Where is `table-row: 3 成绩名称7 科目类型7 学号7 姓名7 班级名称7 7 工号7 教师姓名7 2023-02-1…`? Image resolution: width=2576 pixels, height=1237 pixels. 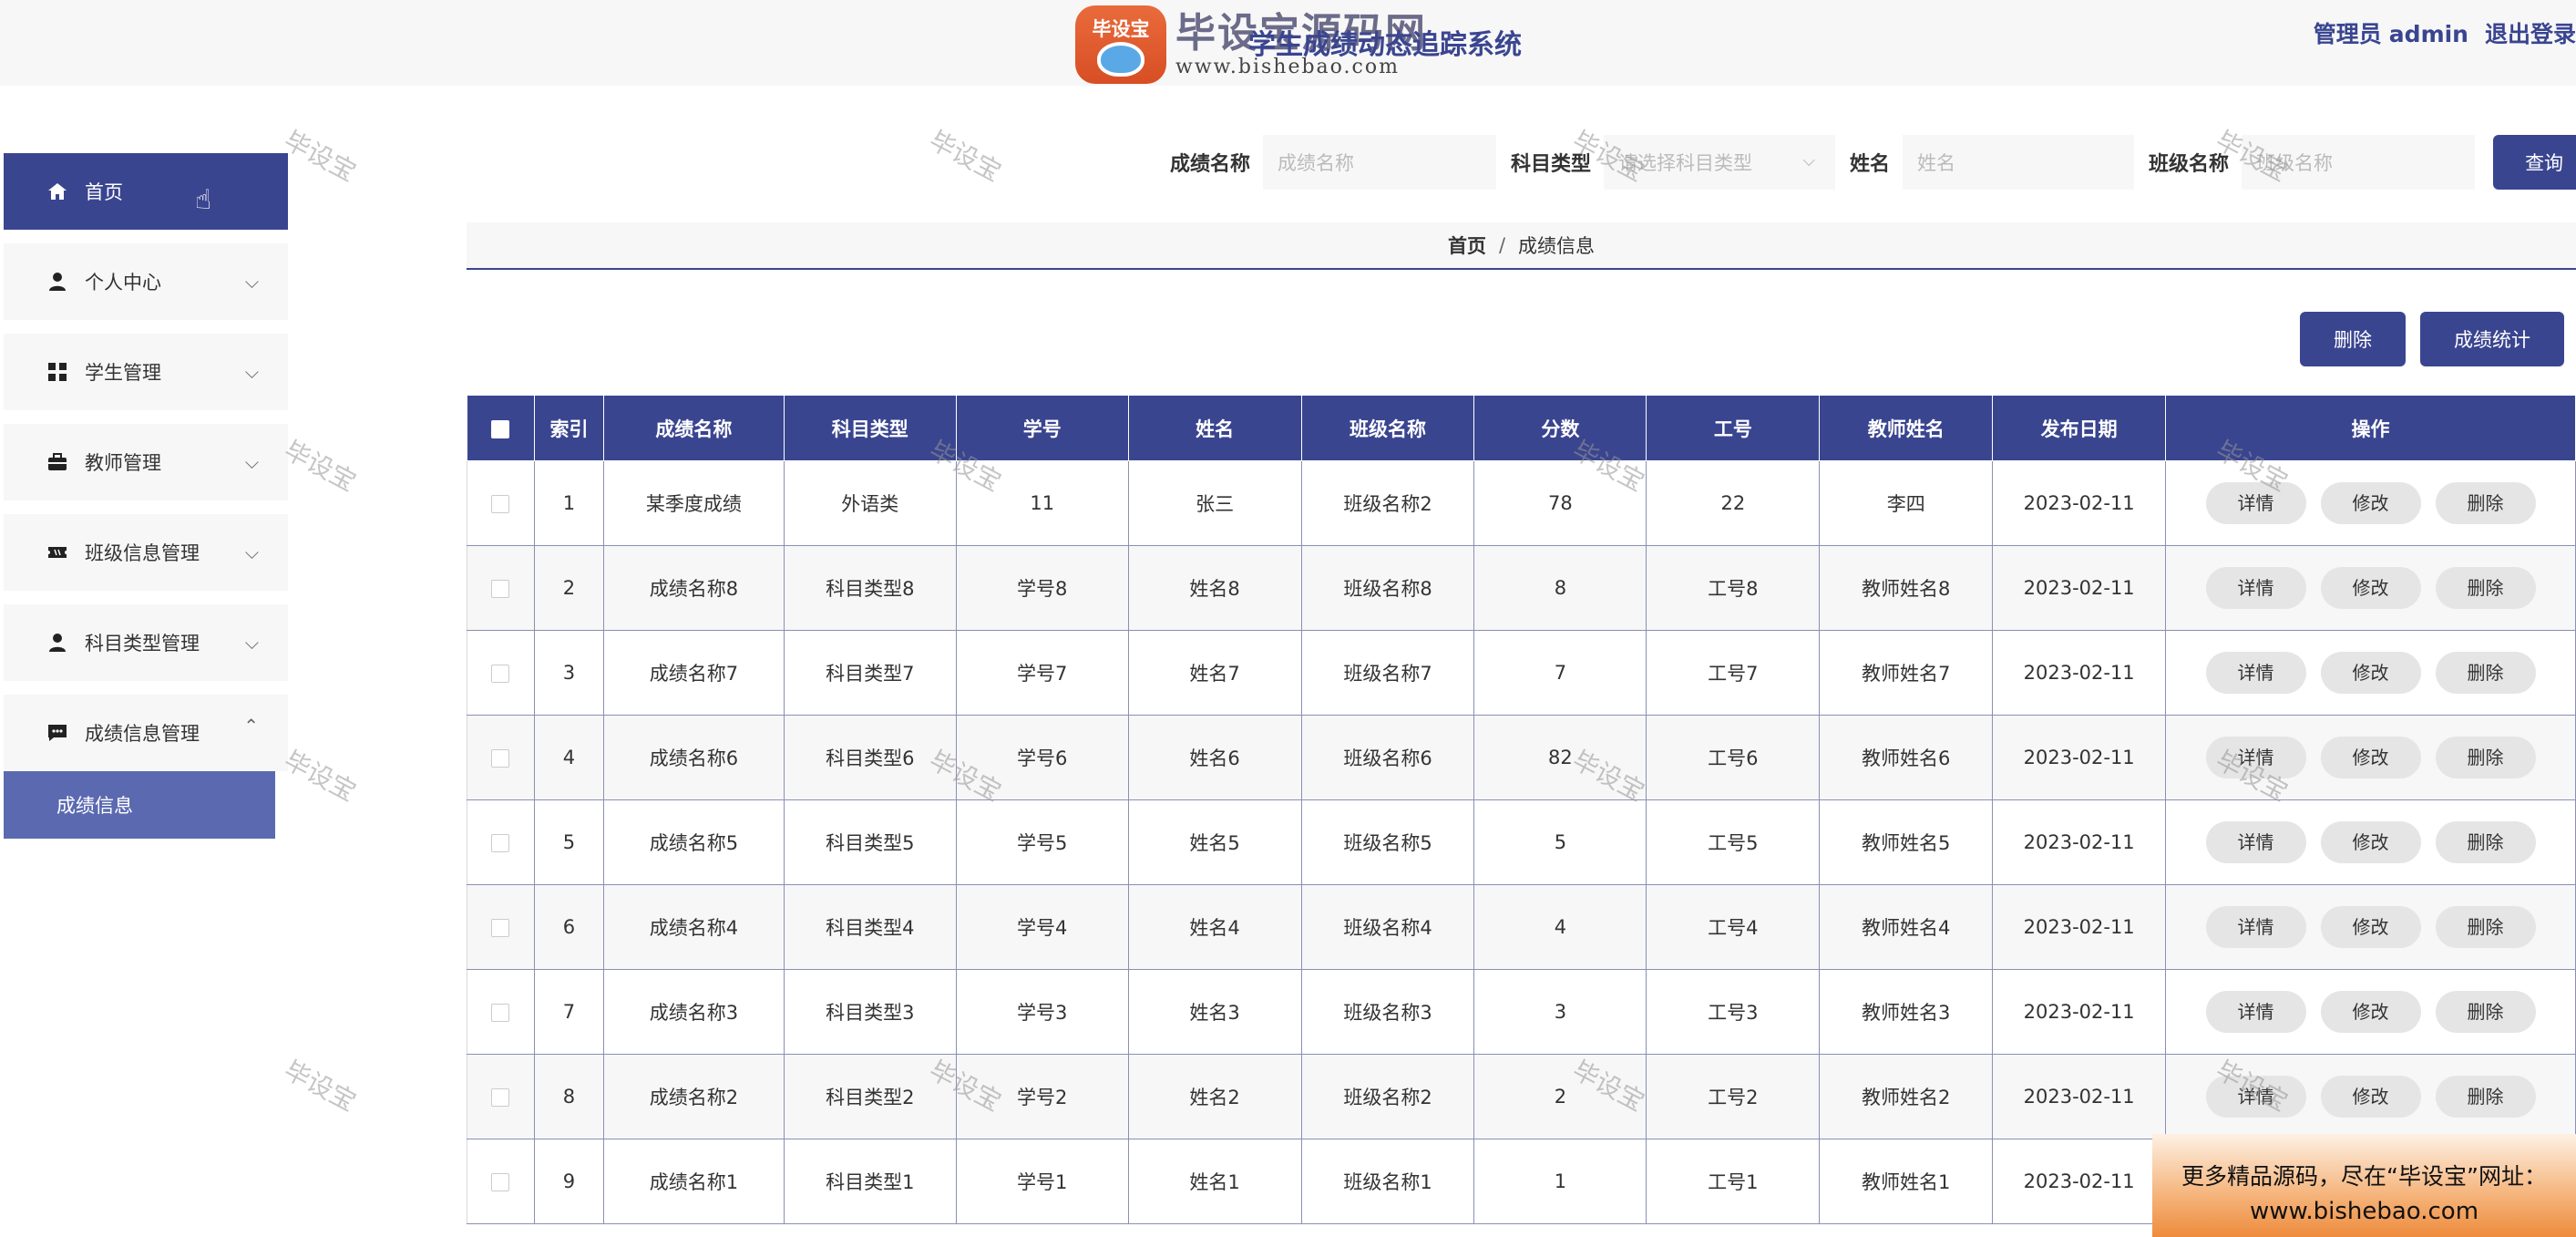
table-row: 3 成绩名称7 科目类型7 学号7 姓名7 班级名称7 7 工号7 教师姓名7 2023-02-1… is located at coordinates (1522, 673).